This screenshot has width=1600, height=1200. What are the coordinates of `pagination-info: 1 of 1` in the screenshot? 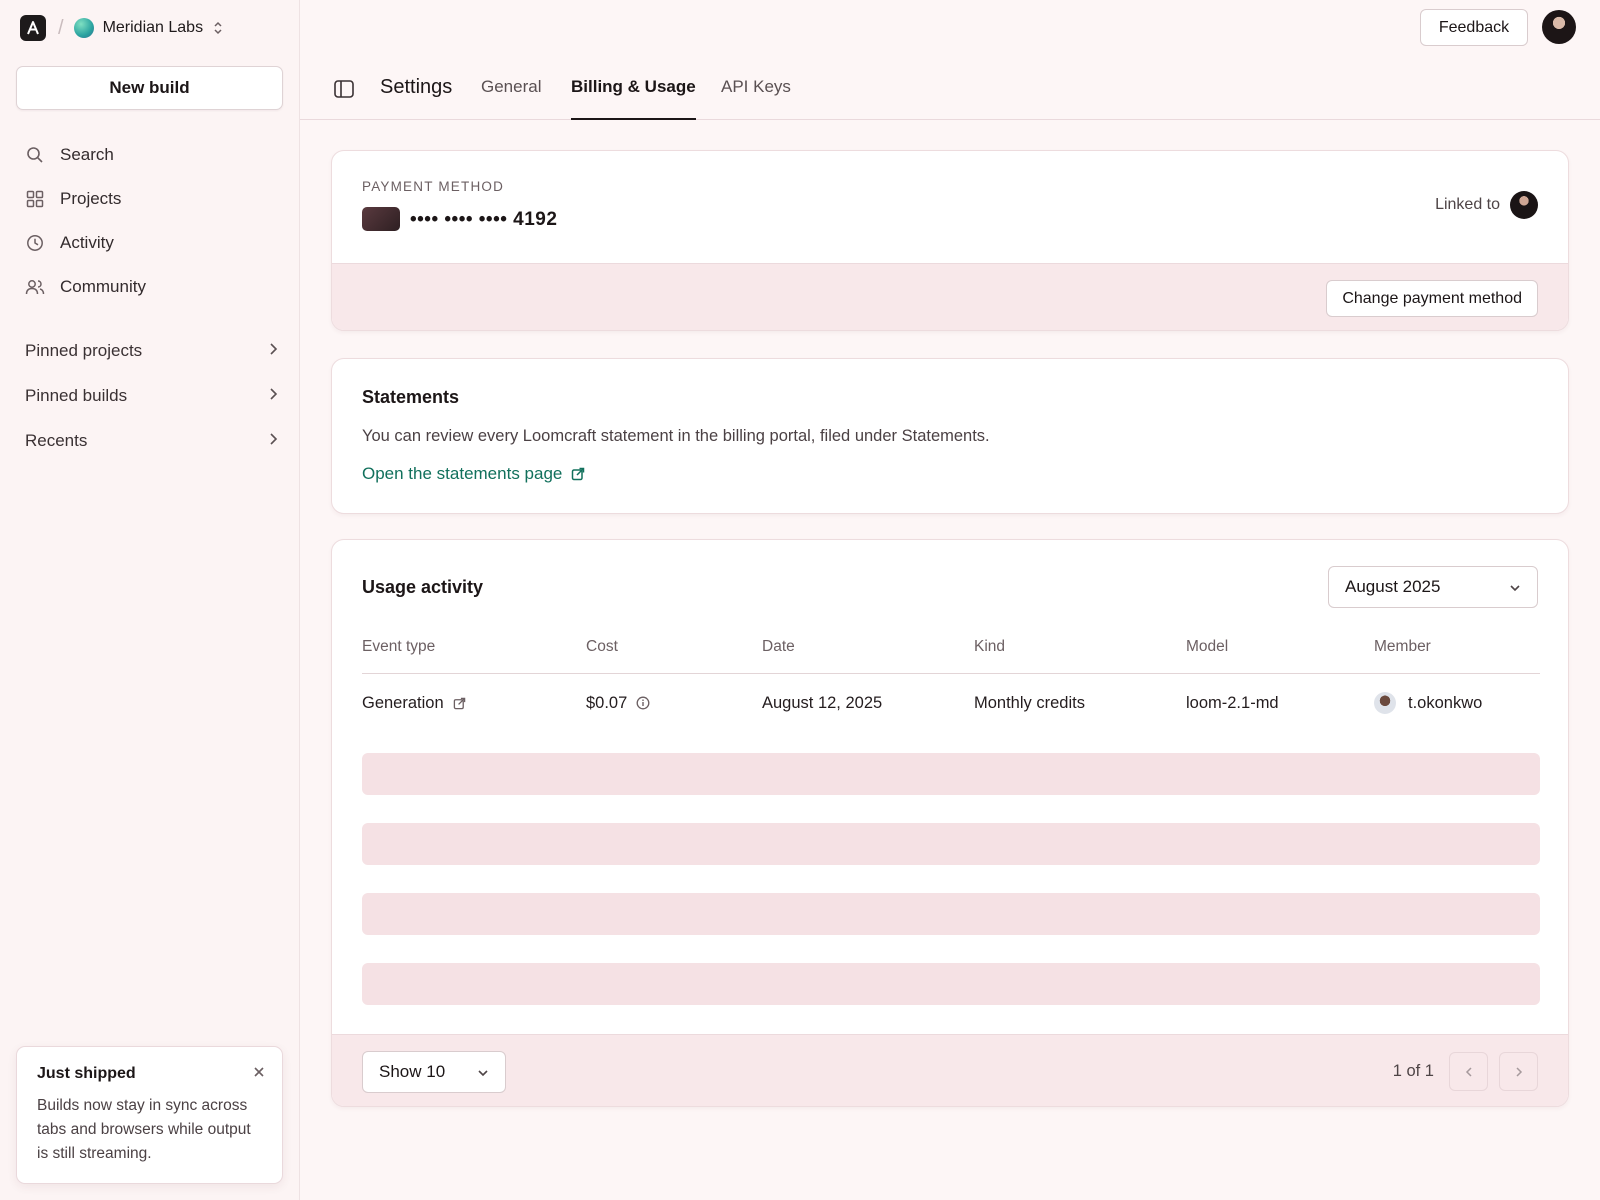 It's located at (1413, 1071).